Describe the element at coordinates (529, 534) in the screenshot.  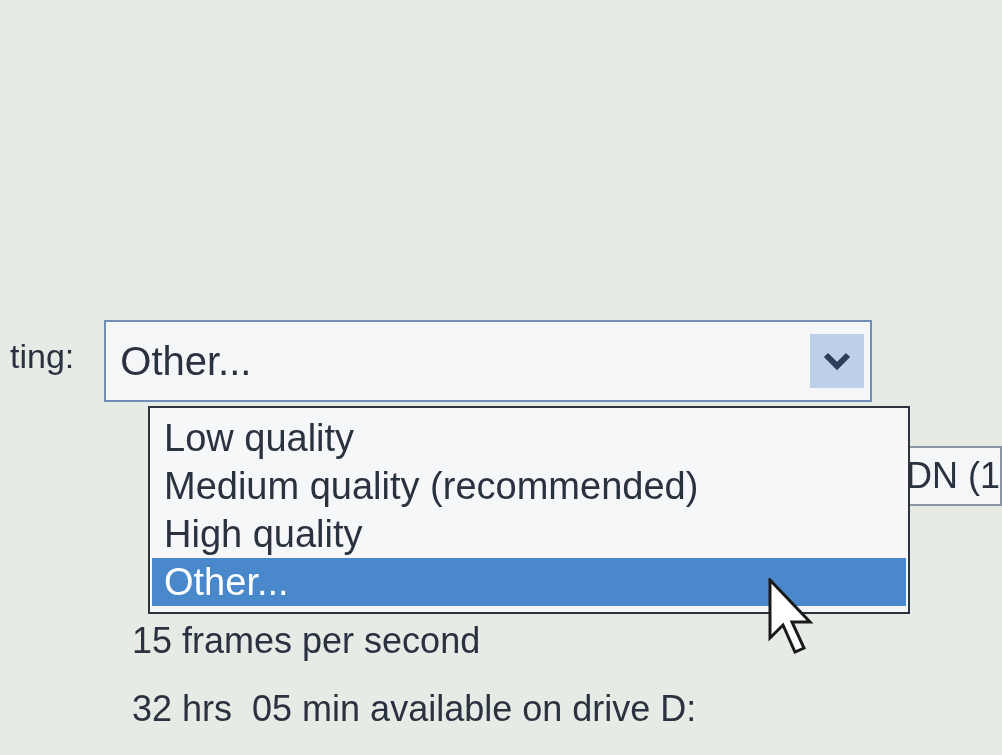
I see `dropdown-option: High quality` at that location.